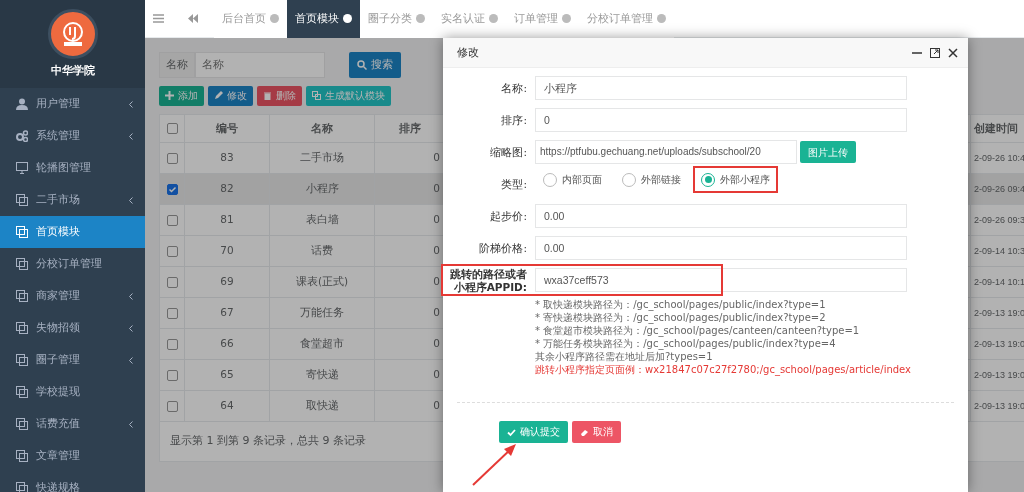  What do you see at coordinates (596, 432) in the screenshot?
I see `cancel-button: 取消` at bounding box center [596, 432].